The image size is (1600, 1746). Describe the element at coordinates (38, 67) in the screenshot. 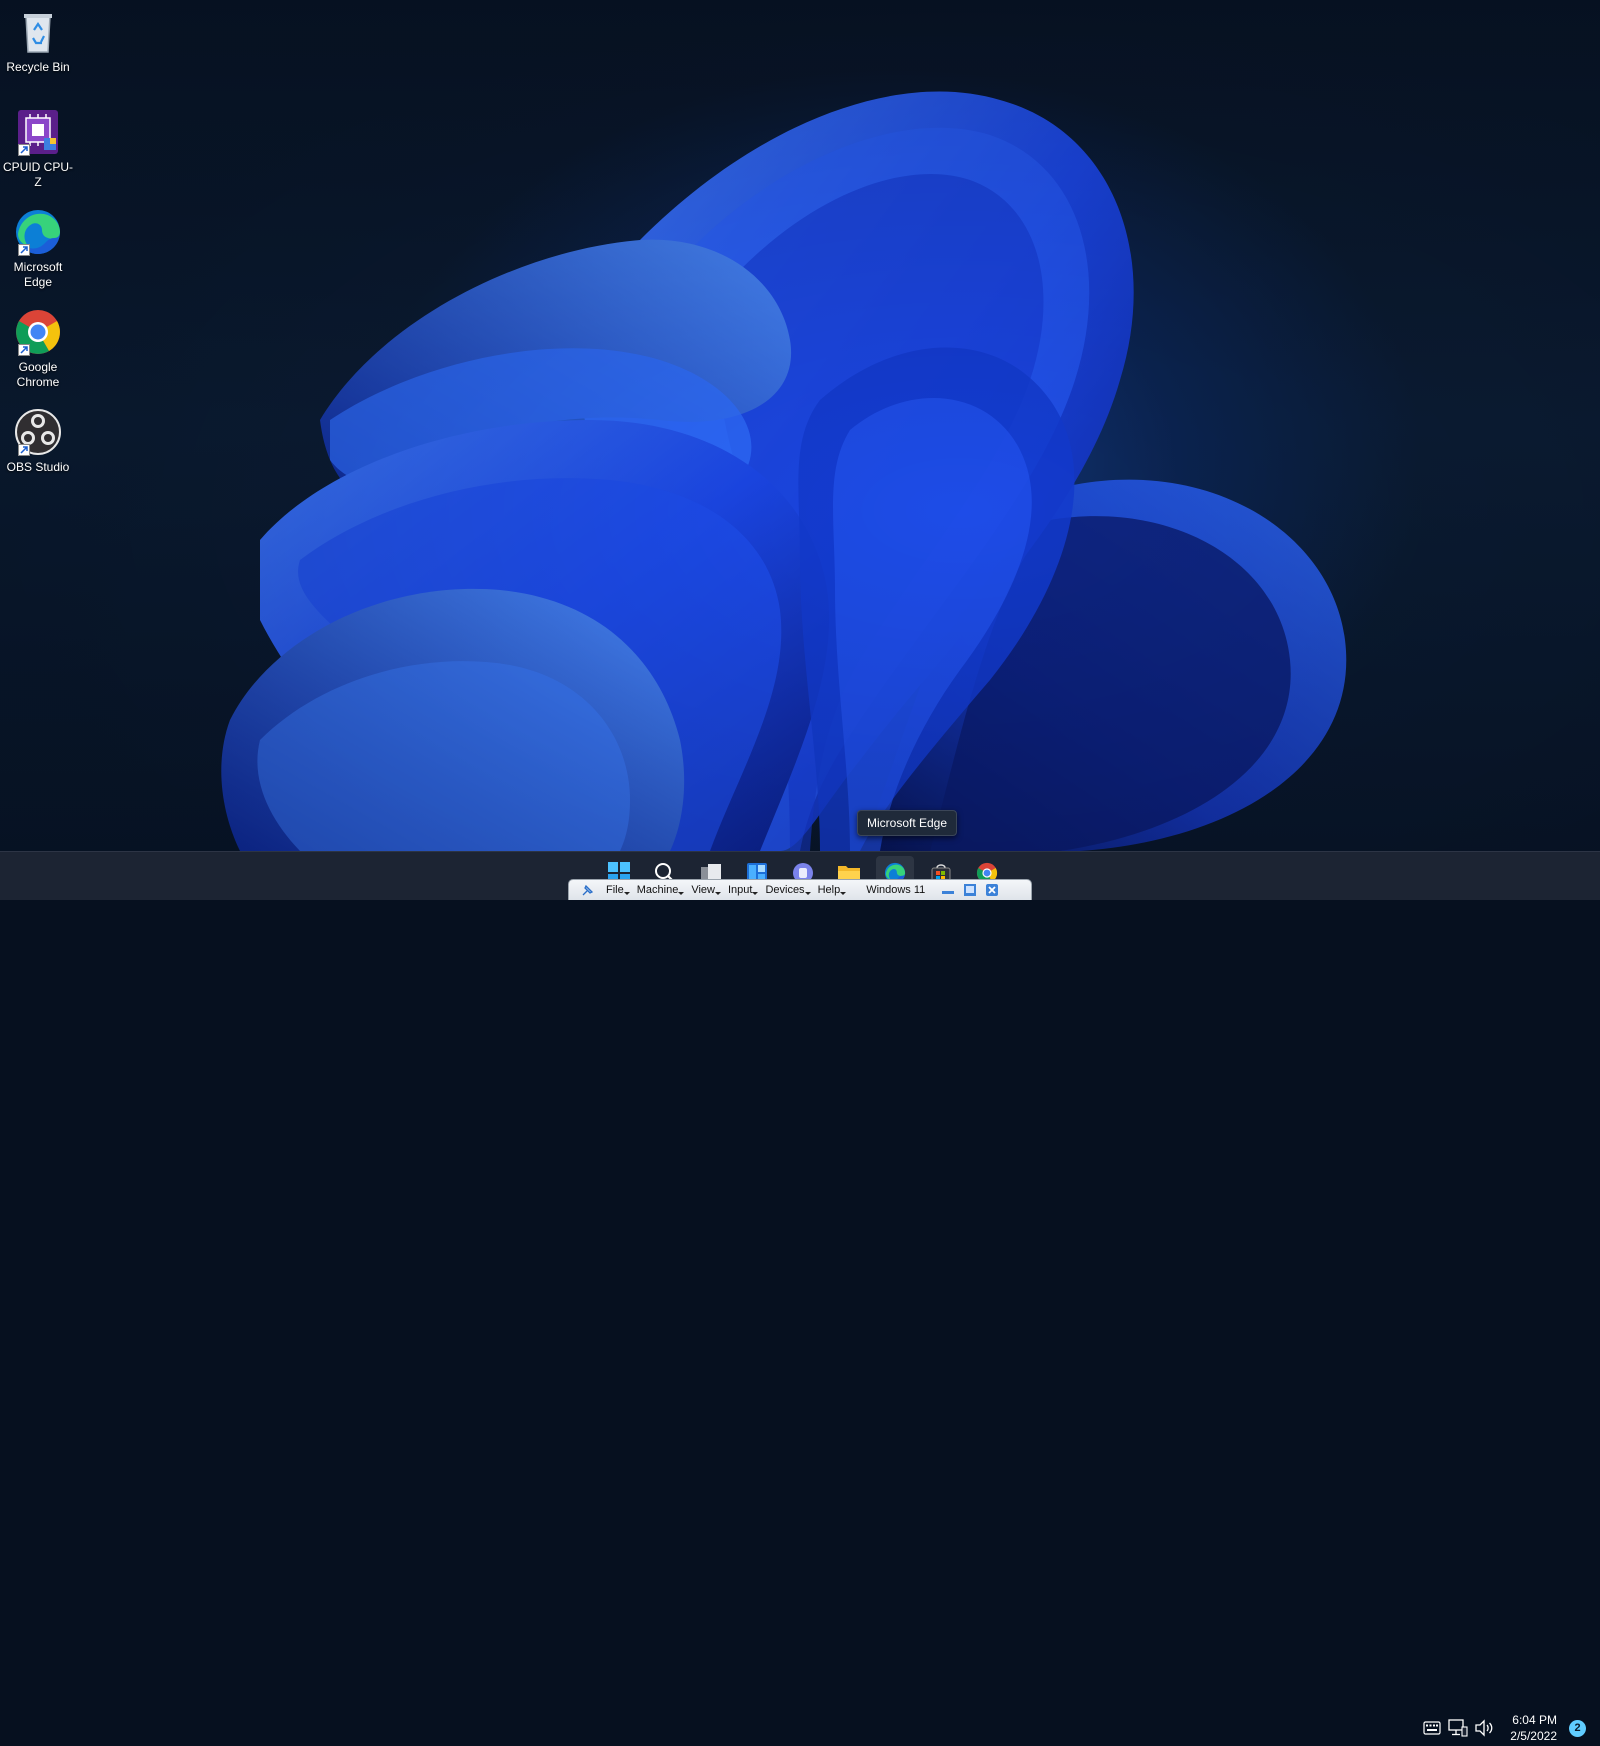

I see `desktop-icon-label: Recycle Bin` at that location.